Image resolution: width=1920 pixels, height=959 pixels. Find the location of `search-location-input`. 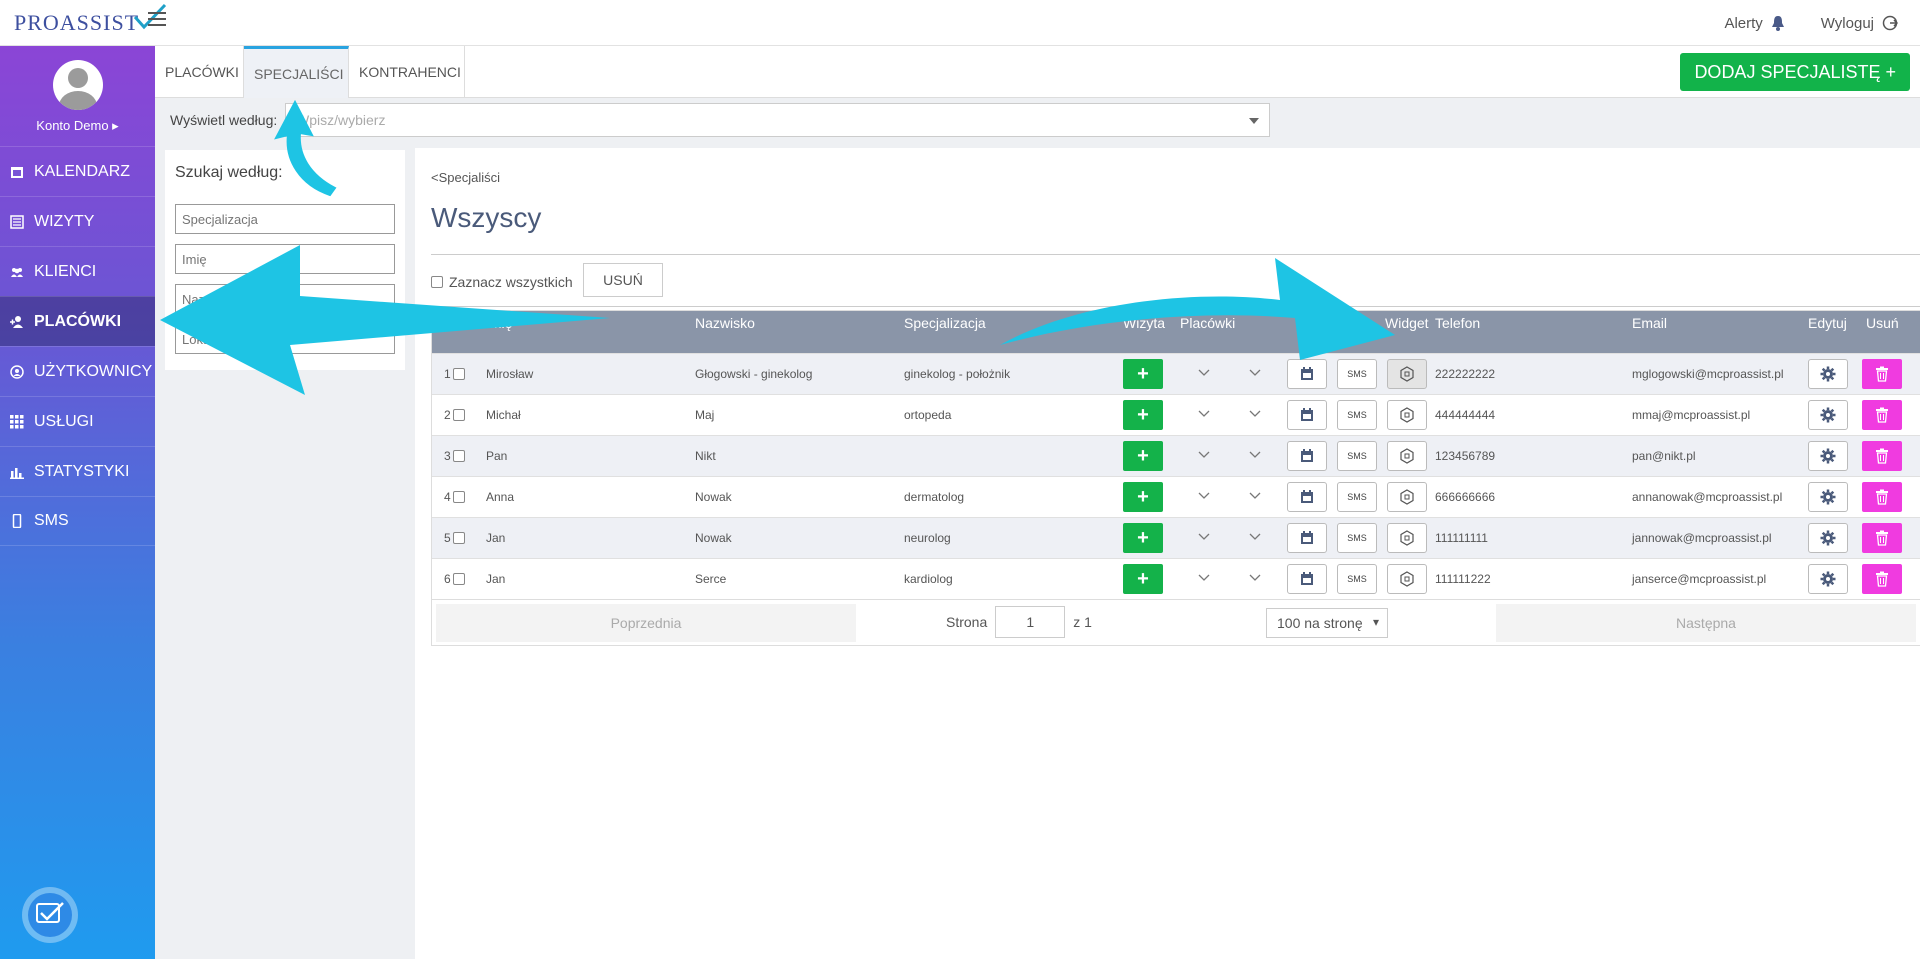

search-location-input is located at coordinates (285, 339).